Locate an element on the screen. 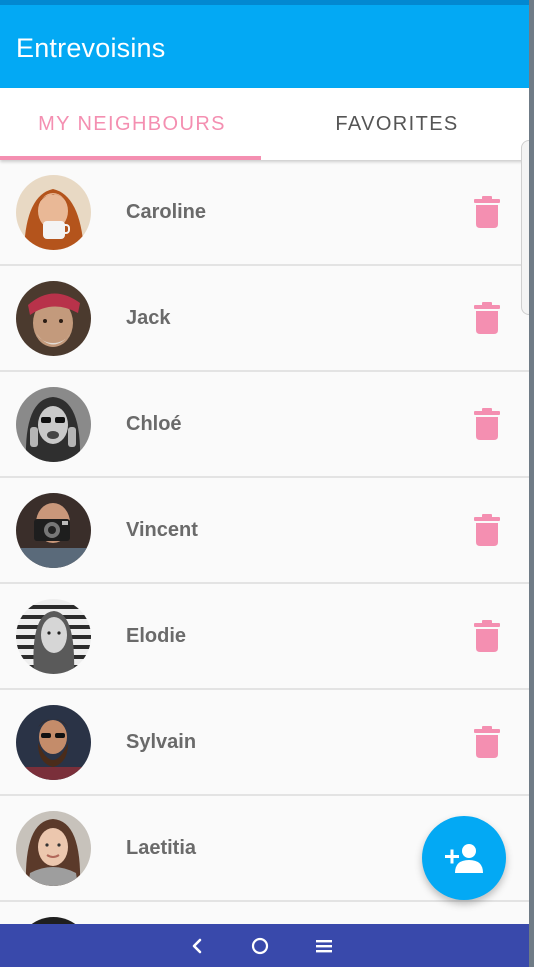 This screenshot has height=967, width=534. tab-my-neighbours: MY NEIGHBOURS is located at coordinates (132, 124).